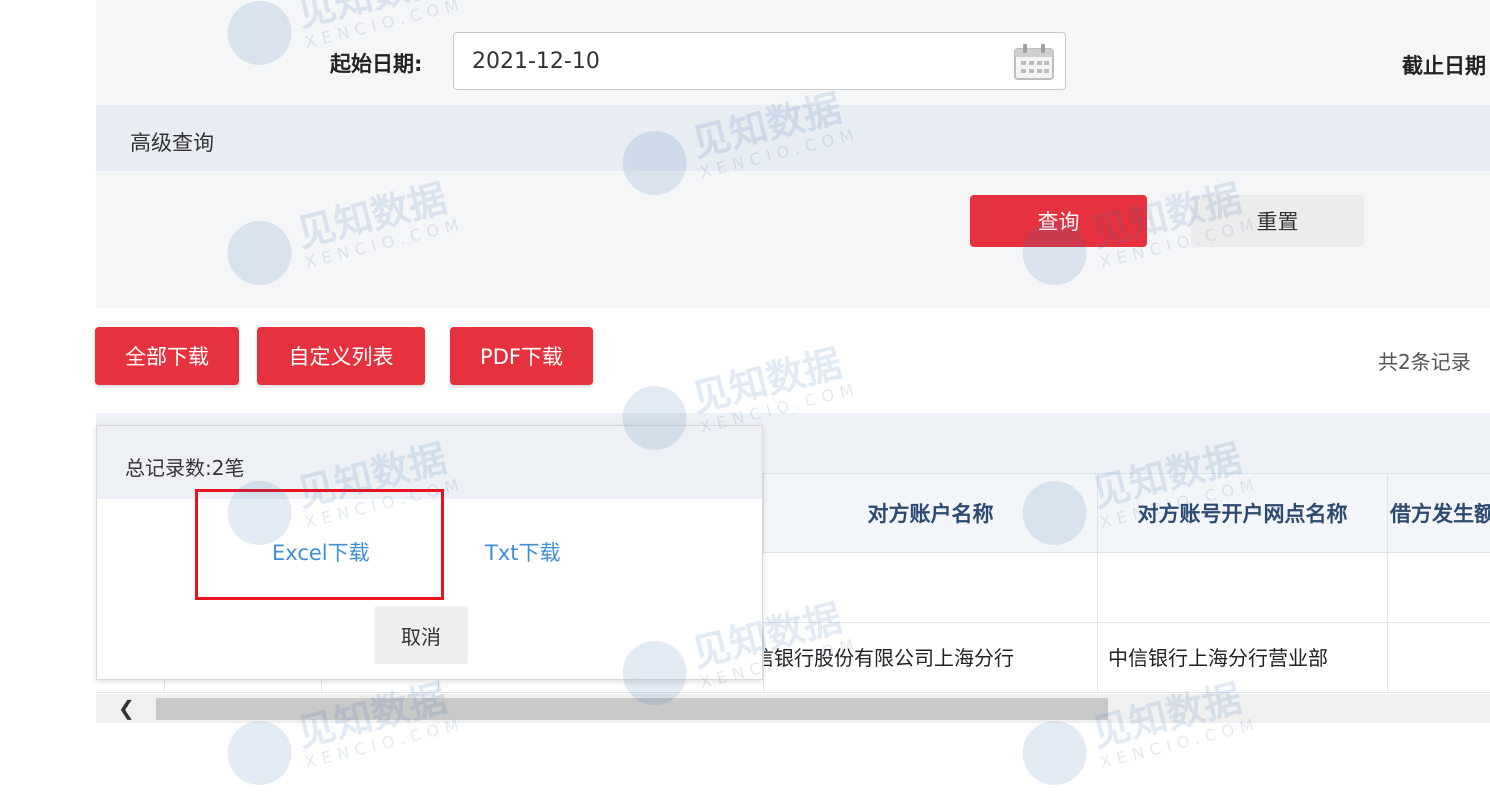  I want to click on advanced-query-bar: 高级查询, so click(793, 138).